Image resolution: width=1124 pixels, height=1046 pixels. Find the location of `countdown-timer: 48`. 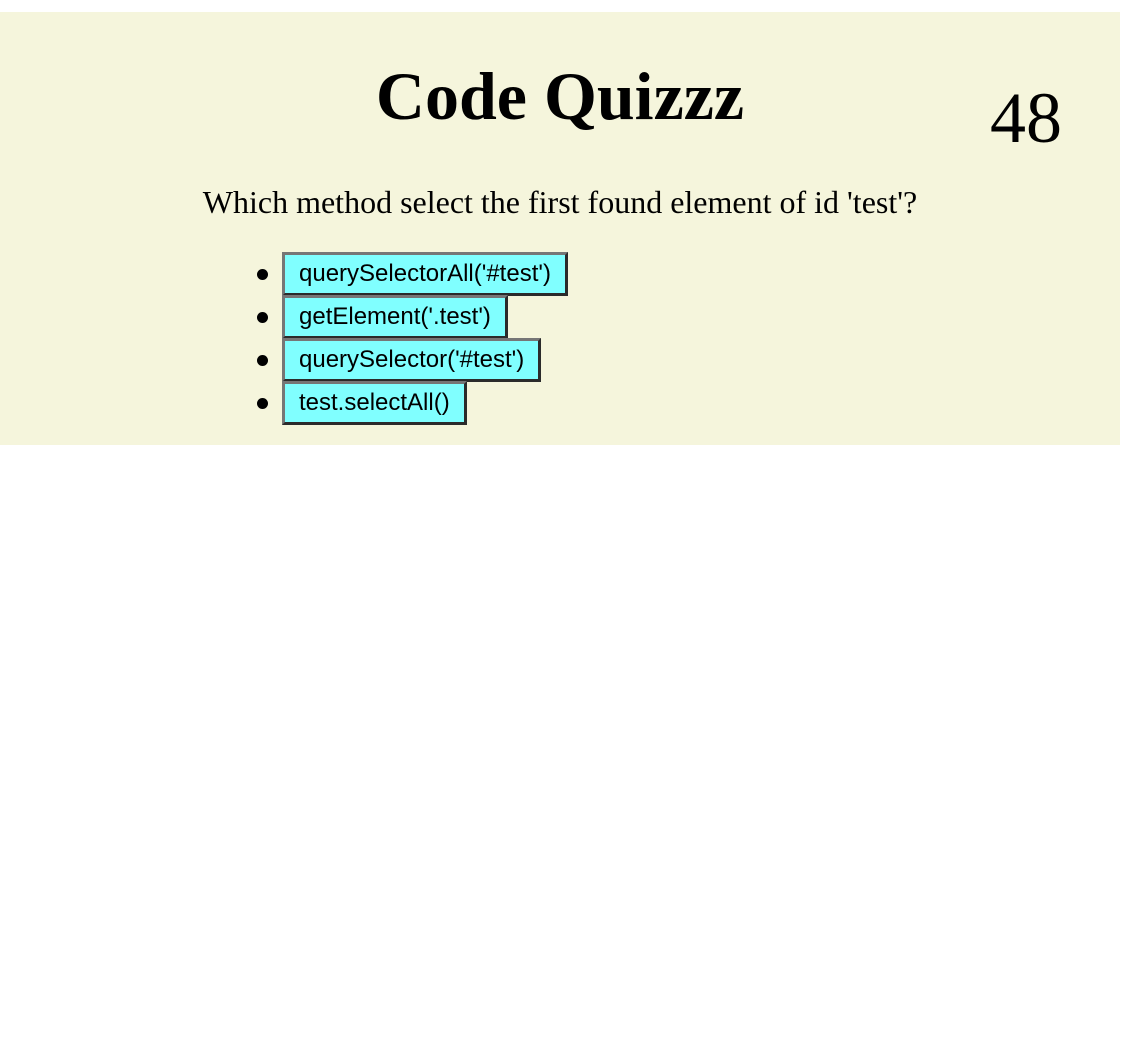

countdown-timer: 48 is located at coordinates (1026, 118).